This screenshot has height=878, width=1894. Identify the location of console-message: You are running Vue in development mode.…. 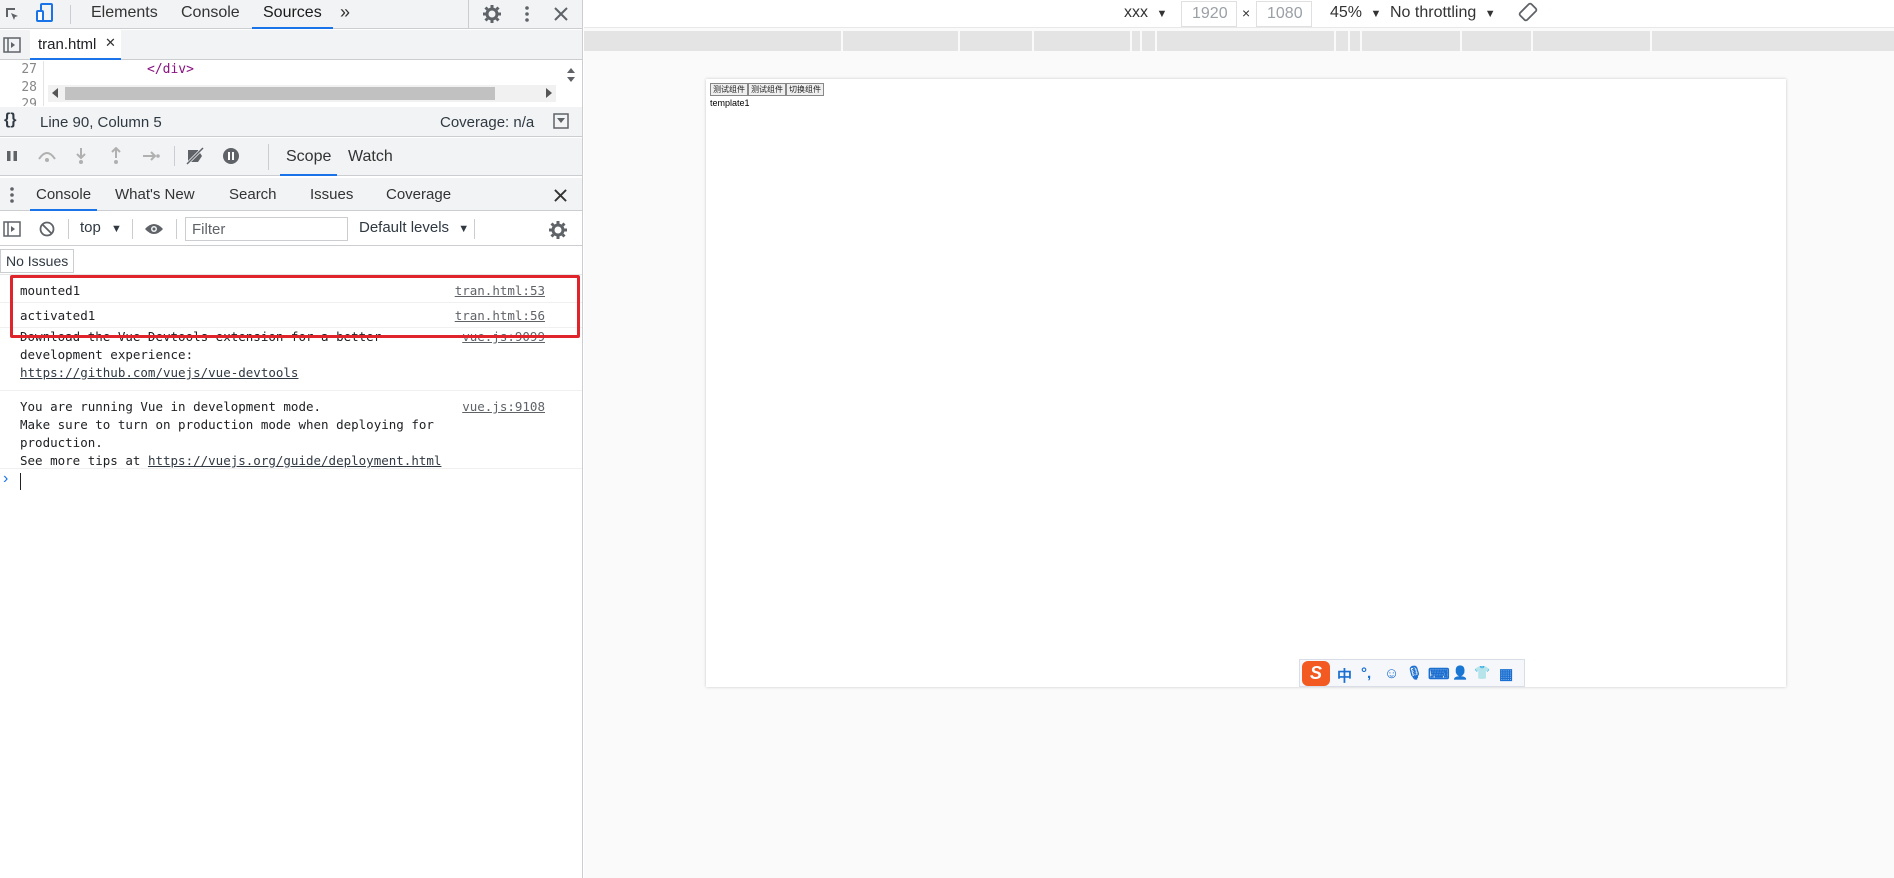
(291, 430).